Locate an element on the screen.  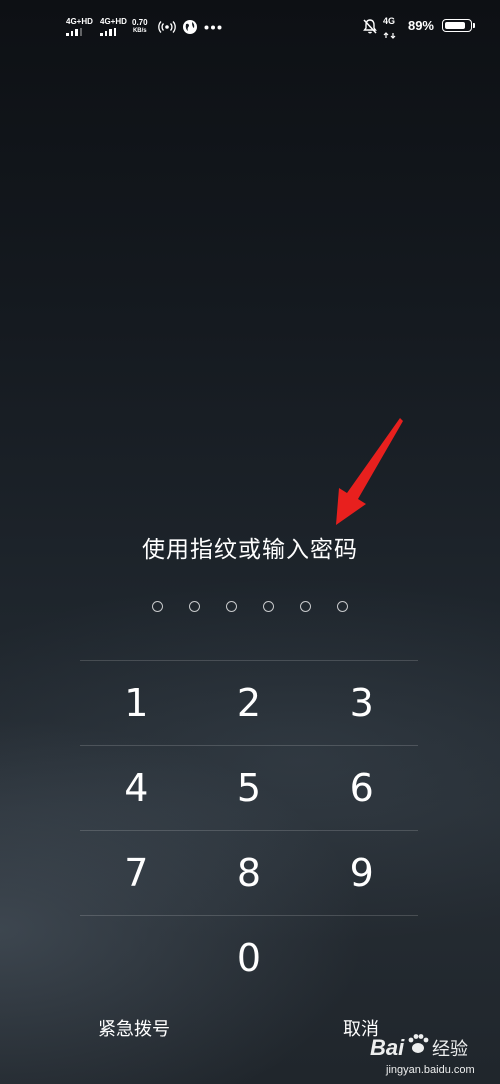
key-5: 5 is located at coordinates (249, 788).